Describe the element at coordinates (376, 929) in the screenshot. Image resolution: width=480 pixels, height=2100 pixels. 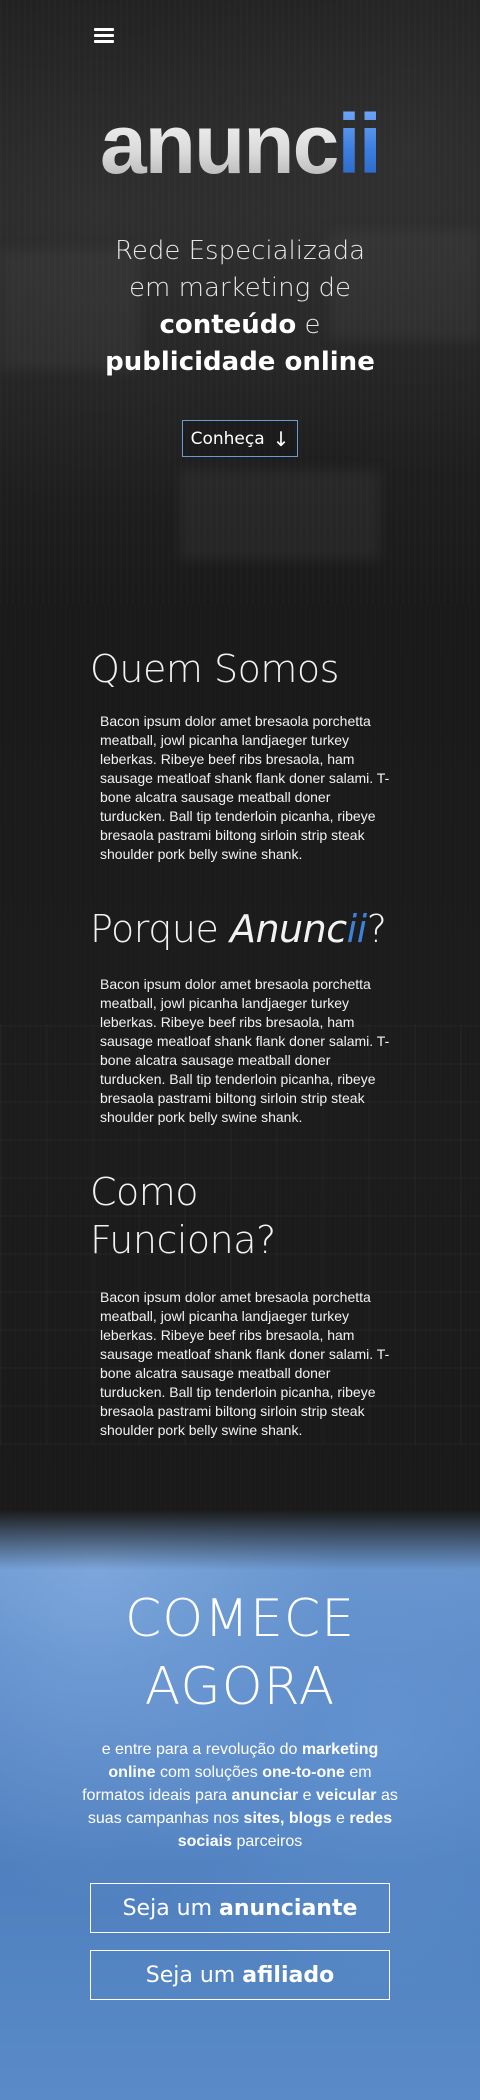
I see `why-title-suffix: ?` at that location.